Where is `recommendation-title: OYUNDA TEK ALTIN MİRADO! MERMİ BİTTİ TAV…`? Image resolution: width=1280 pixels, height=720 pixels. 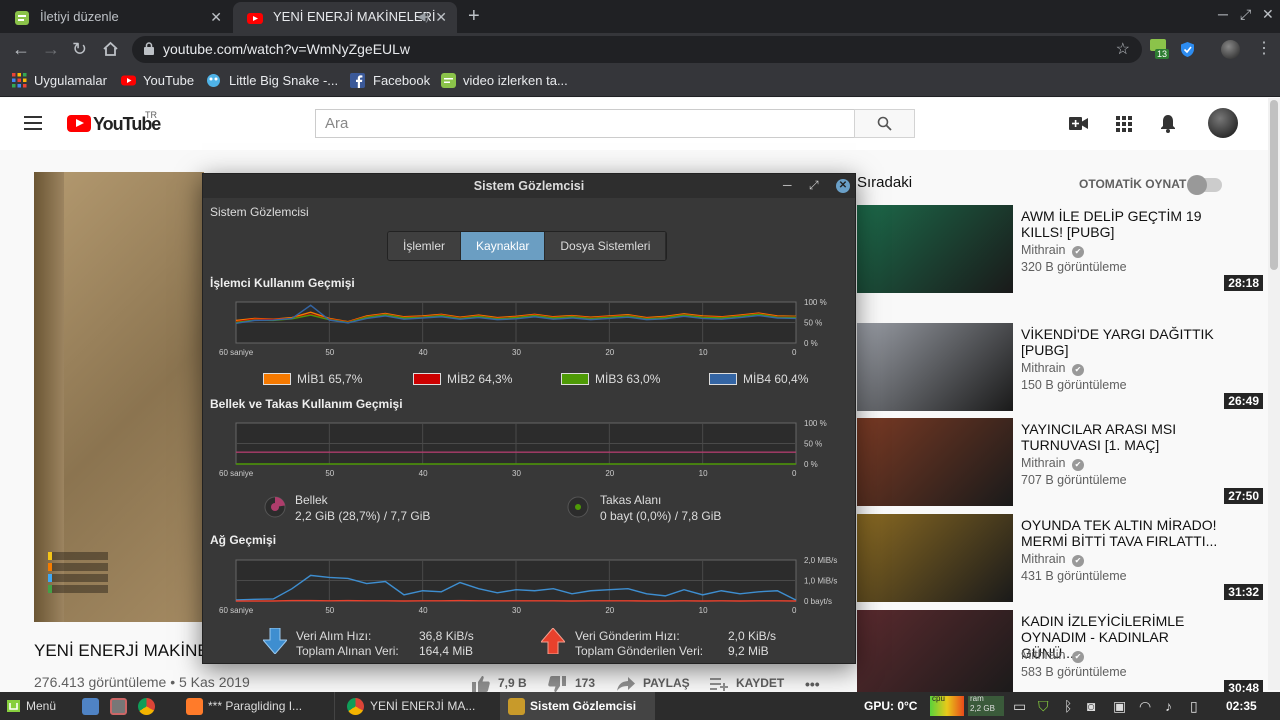
recommendation-title: OYUNDA TEK ALTIN MİRADO! MERMİ BİTTİ TAV… is located at coordinates (1121, 533).